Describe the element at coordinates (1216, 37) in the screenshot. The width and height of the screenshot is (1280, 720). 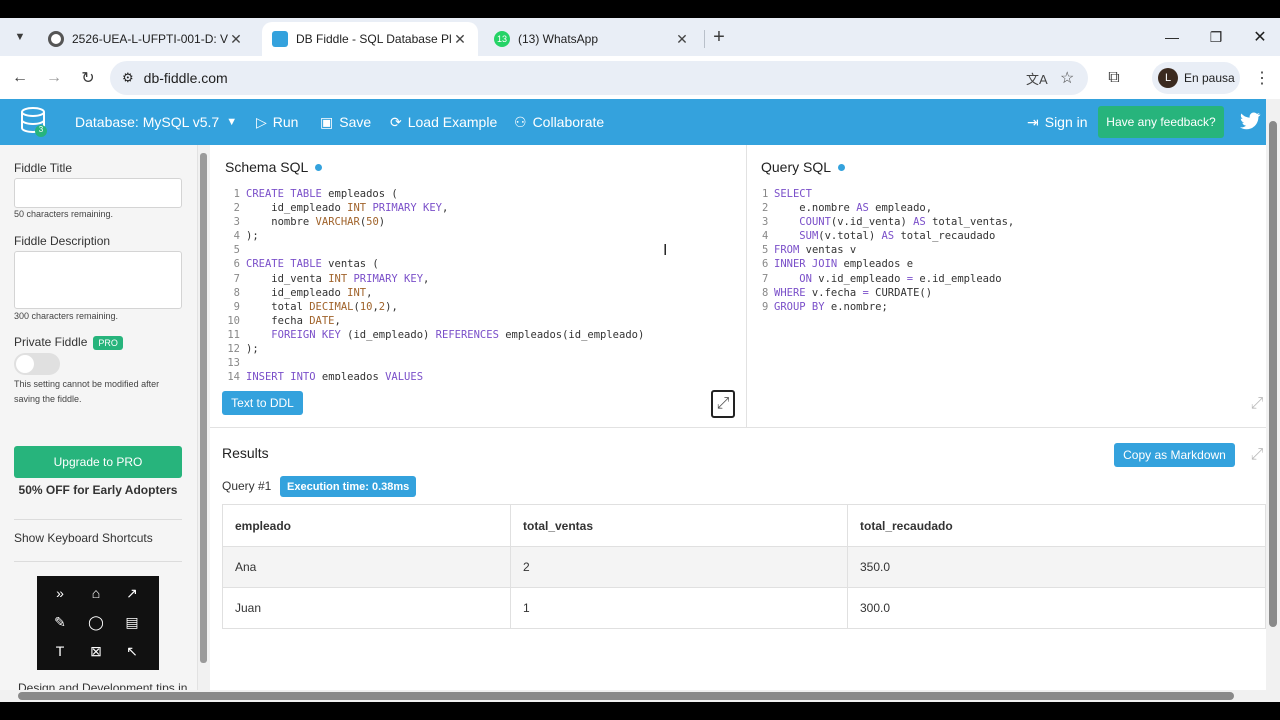
I see `restore-icon: ❐` at that location.